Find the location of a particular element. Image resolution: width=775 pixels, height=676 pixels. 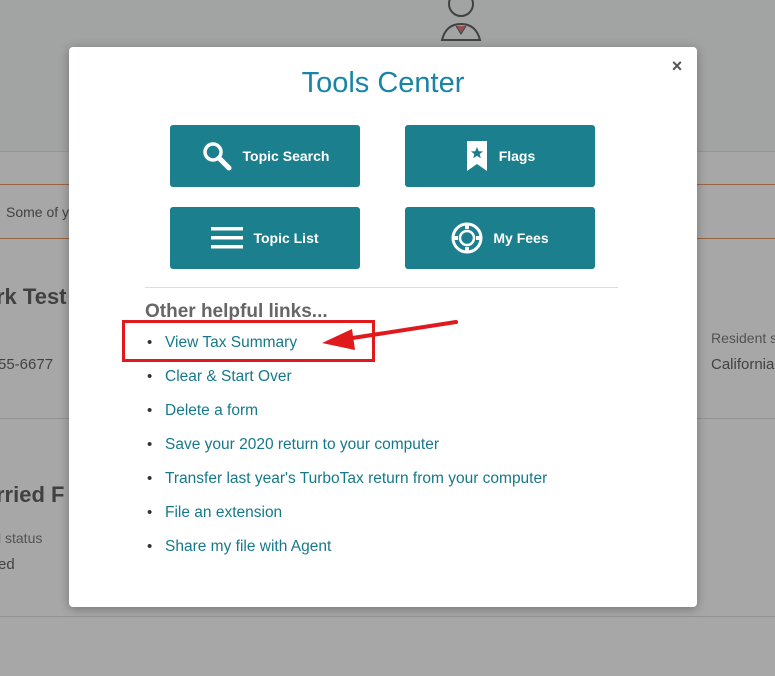

divider is located at coordinates (381, 287).